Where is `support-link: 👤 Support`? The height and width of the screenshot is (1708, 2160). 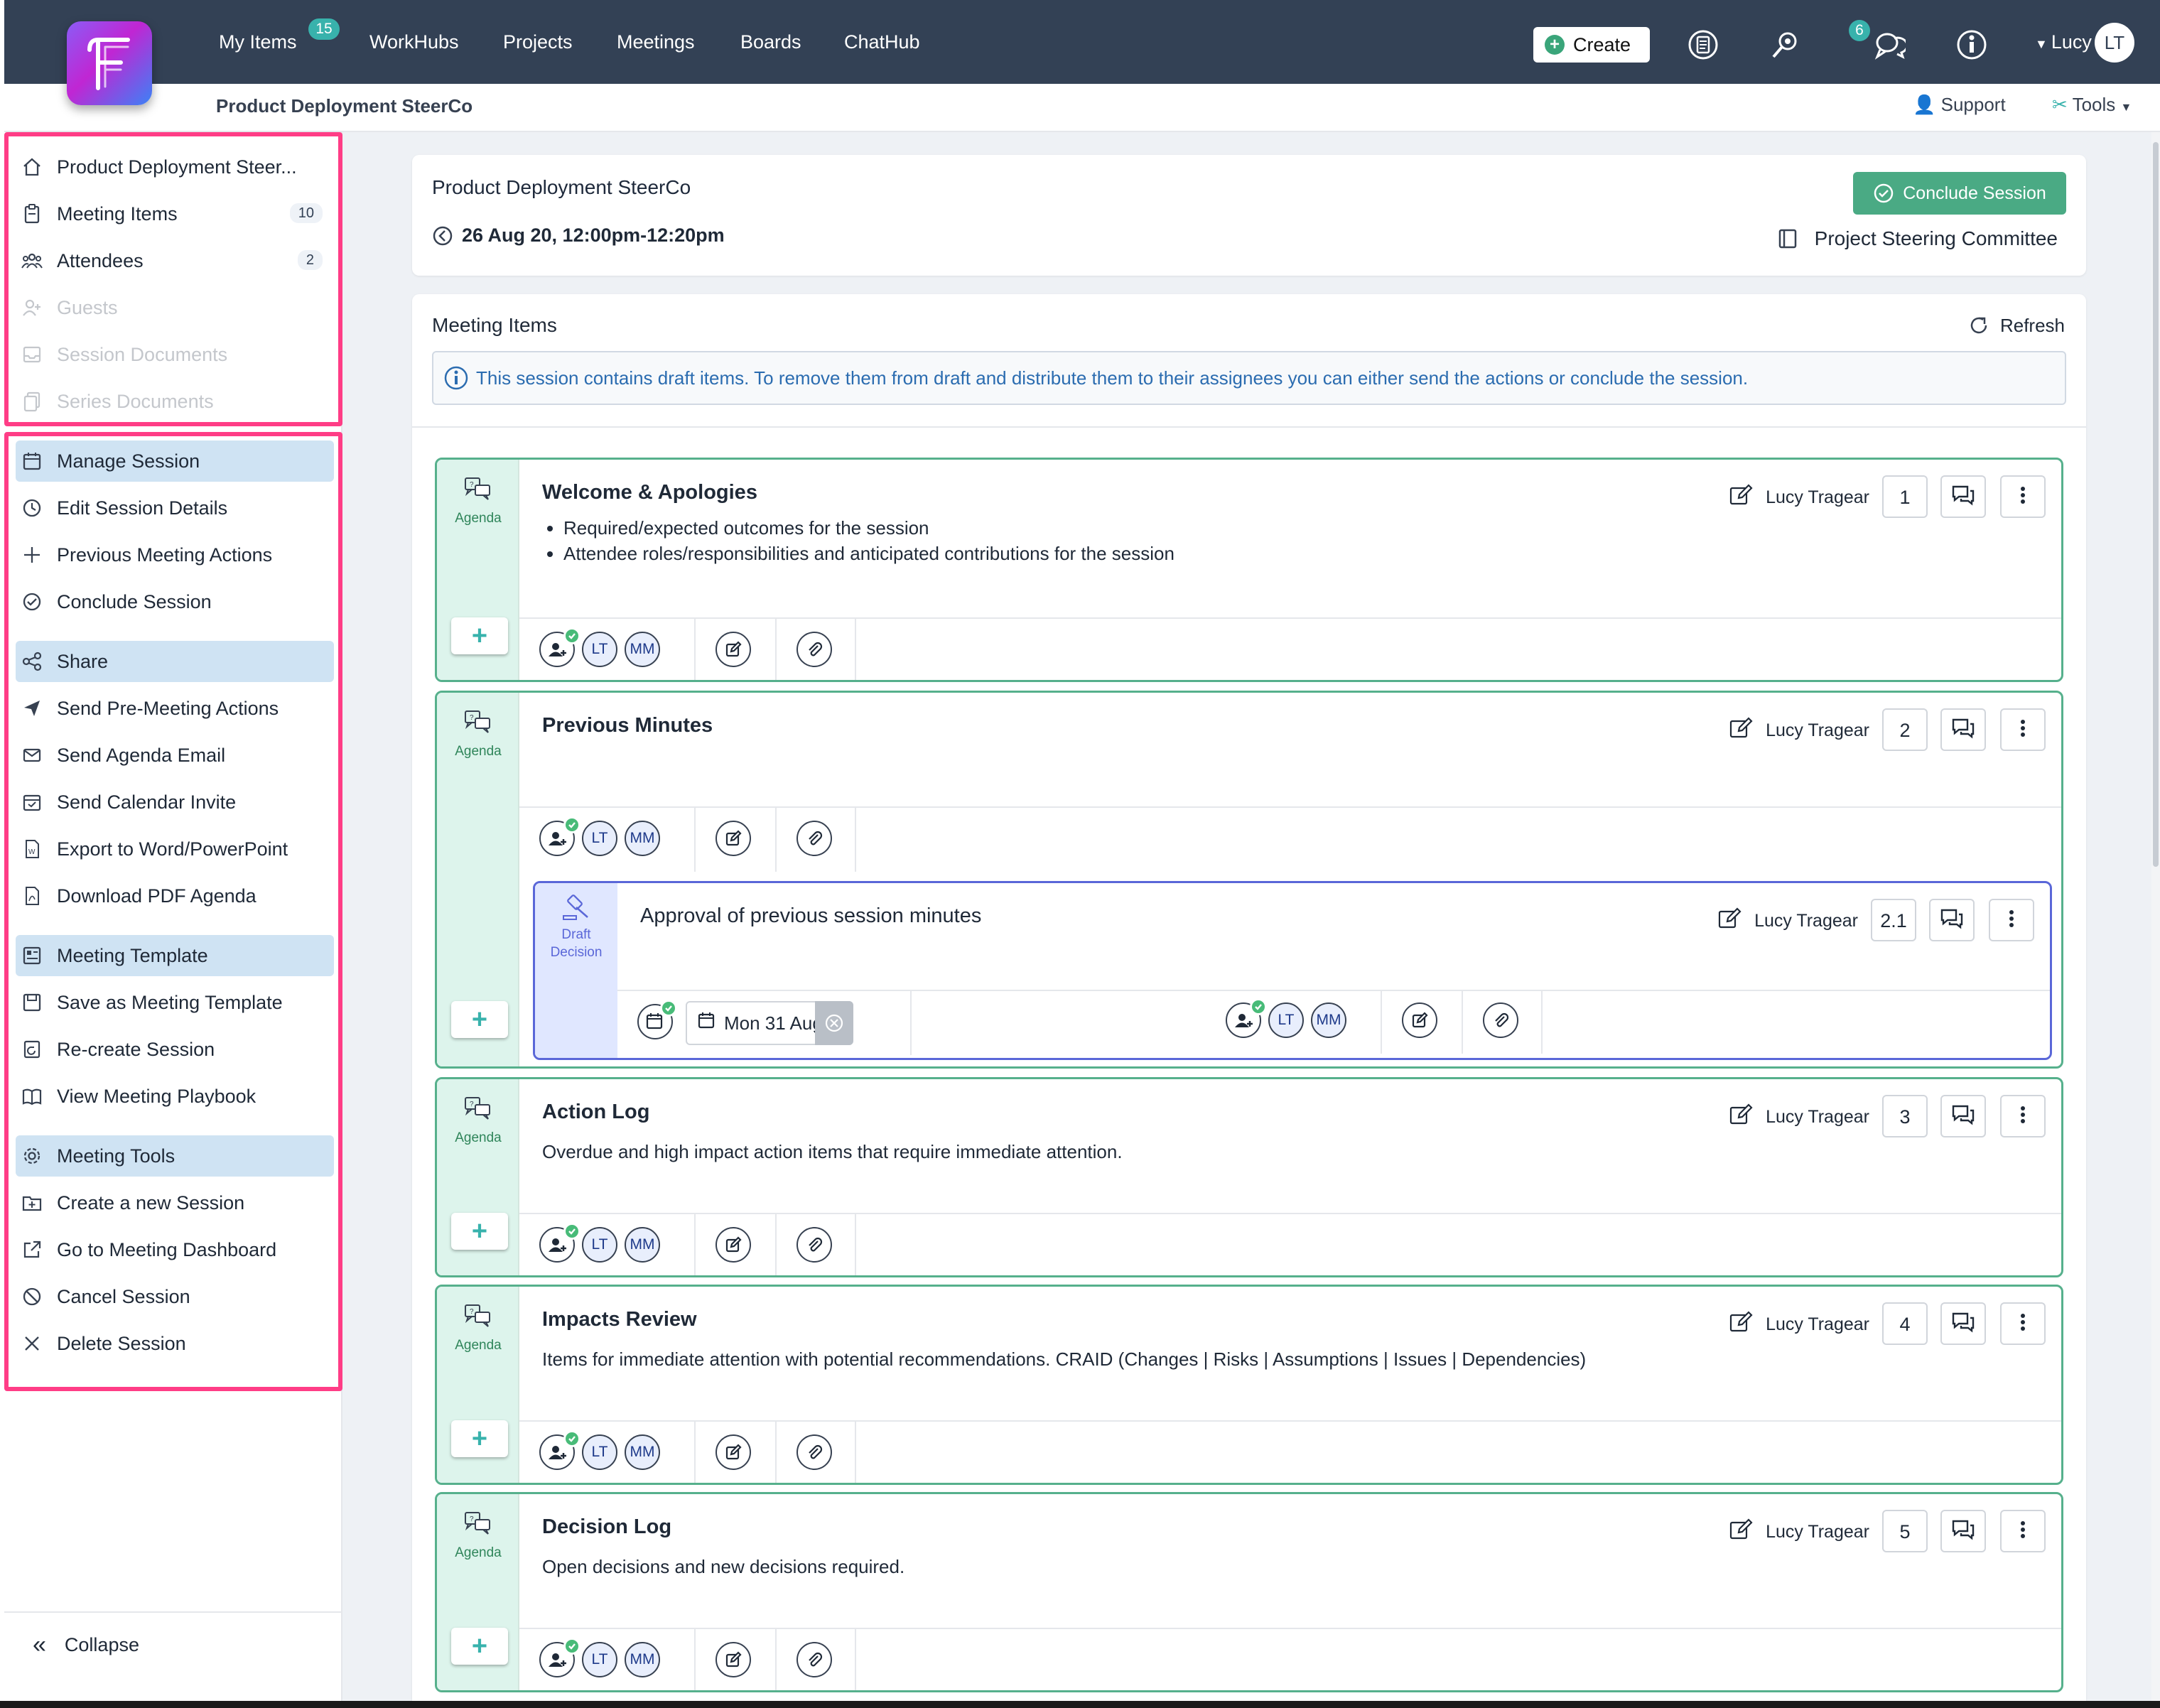
support-link: 👤 Support is located at coordinates (1959, 105).